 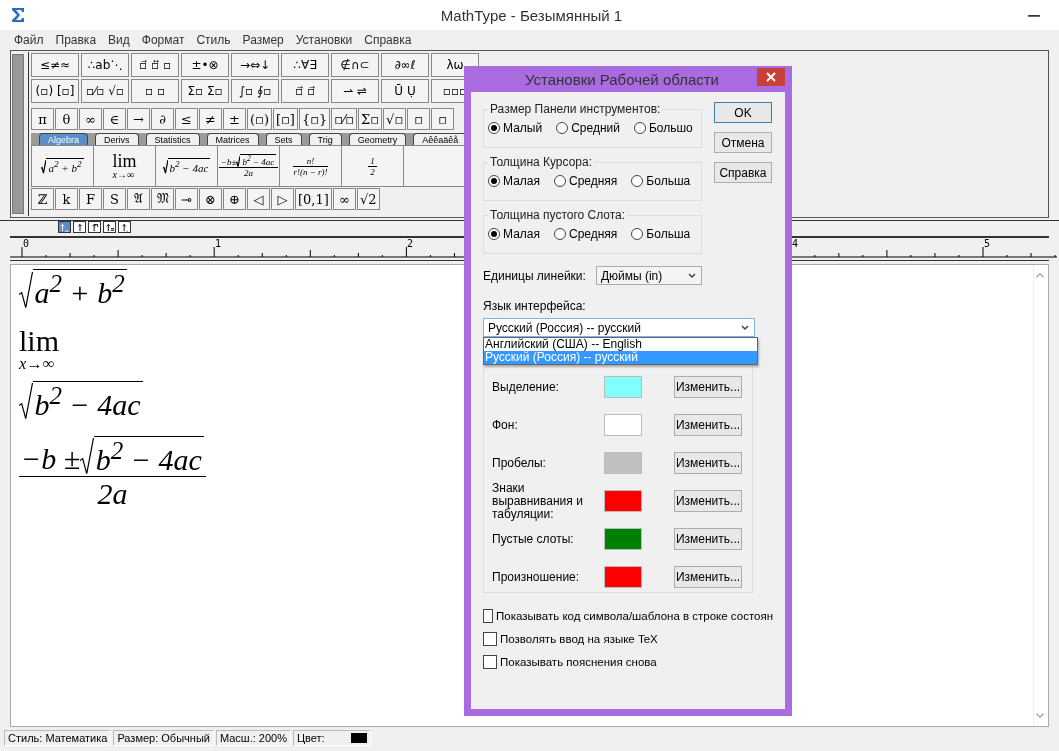 I want to click on radio-label: Малый, so click(x=523, y=128).